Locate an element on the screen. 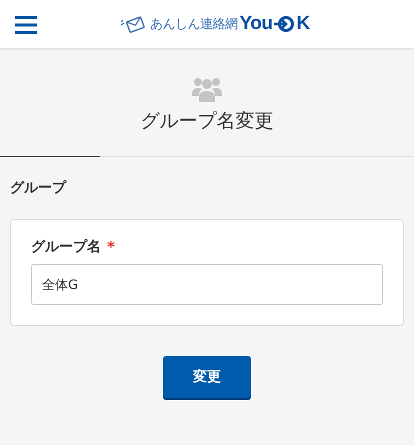  logo-brand: K is located at coordinates (303, 24).